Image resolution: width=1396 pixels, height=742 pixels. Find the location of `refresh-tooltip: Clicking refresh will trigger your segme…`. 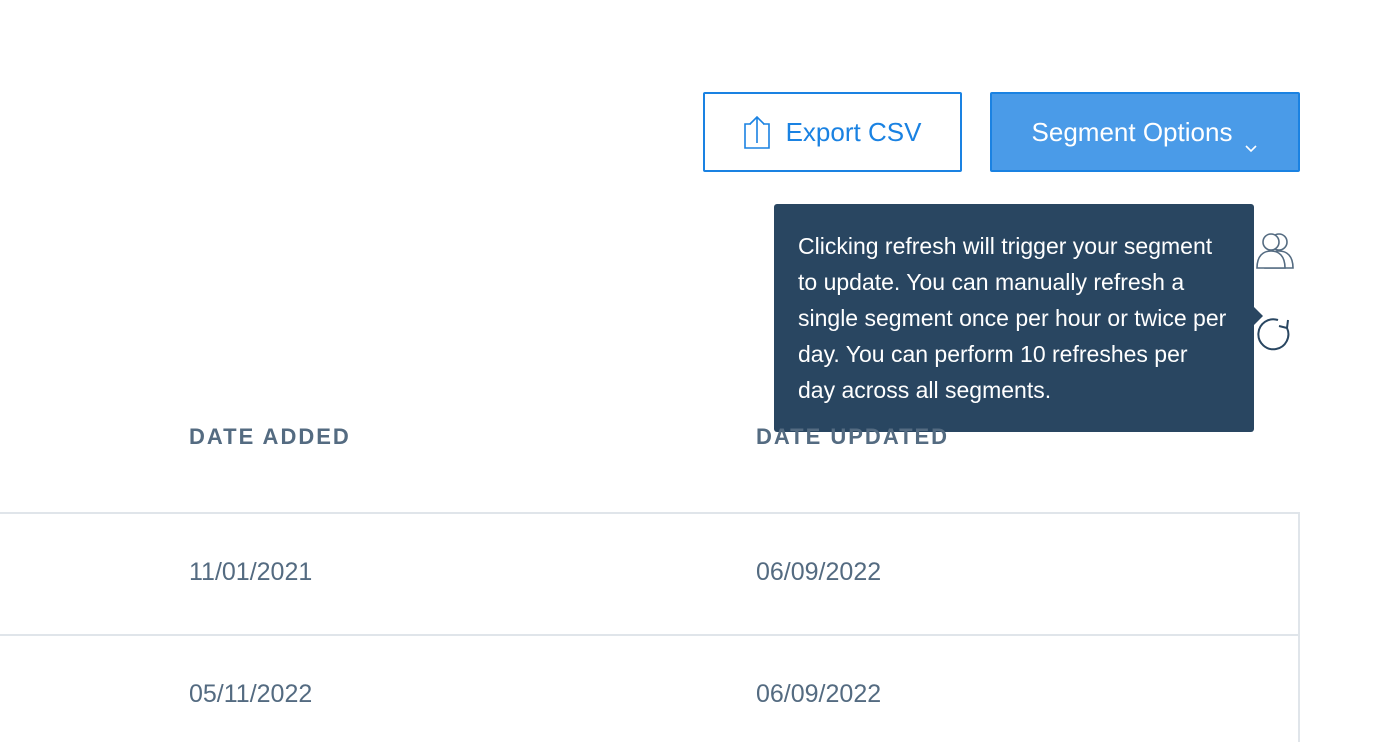

refresh-tooltip: Clicking refresh will trigger your segme… is located at coordinates (1014, 318).